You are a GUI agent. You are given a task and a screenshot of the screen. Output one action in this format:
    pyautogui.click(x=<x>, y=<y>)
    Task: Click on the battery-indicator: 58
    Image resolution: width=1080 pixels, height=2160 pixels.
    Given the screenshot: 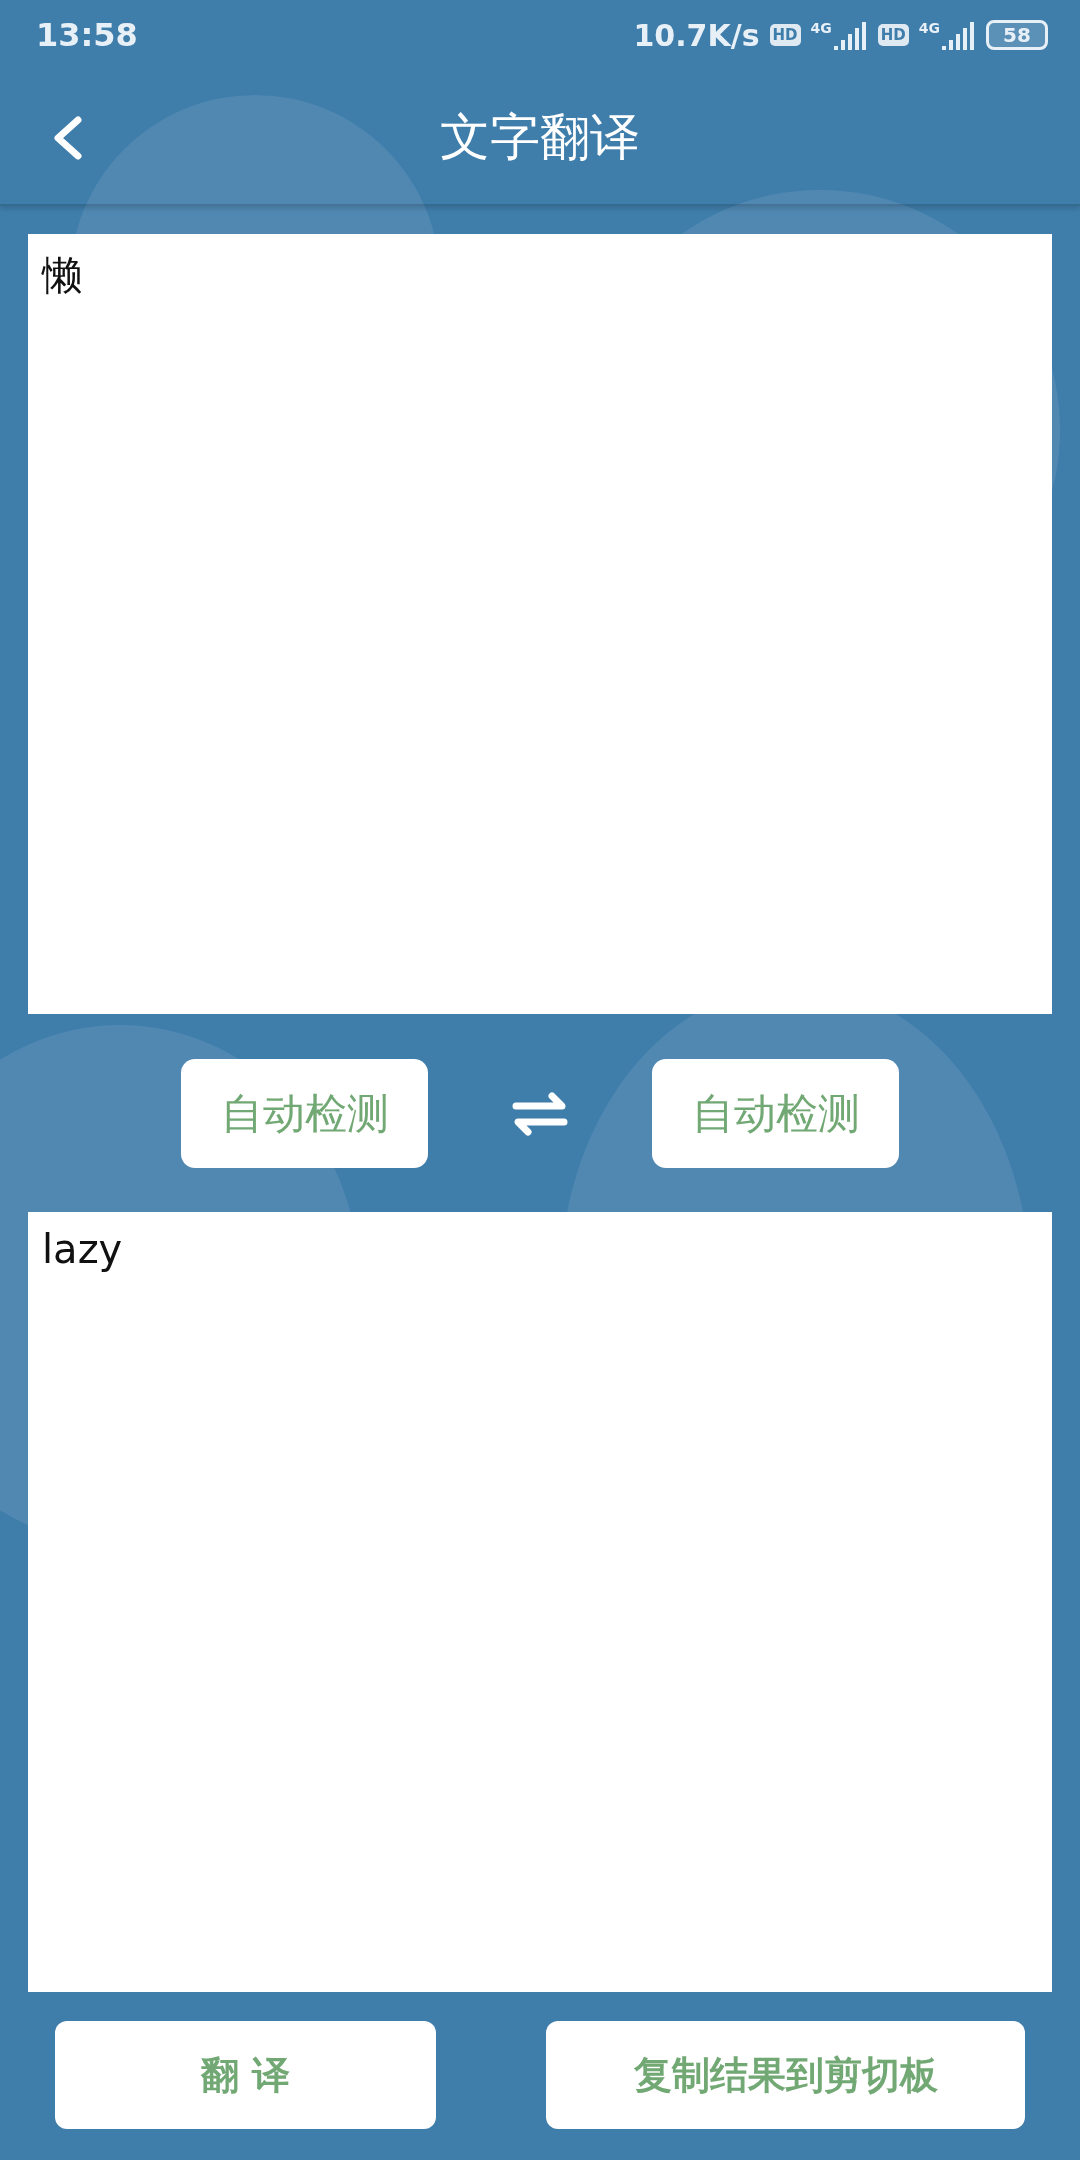 What is the action you would take?
    pyautogui.click(x=1017, y=35)
    